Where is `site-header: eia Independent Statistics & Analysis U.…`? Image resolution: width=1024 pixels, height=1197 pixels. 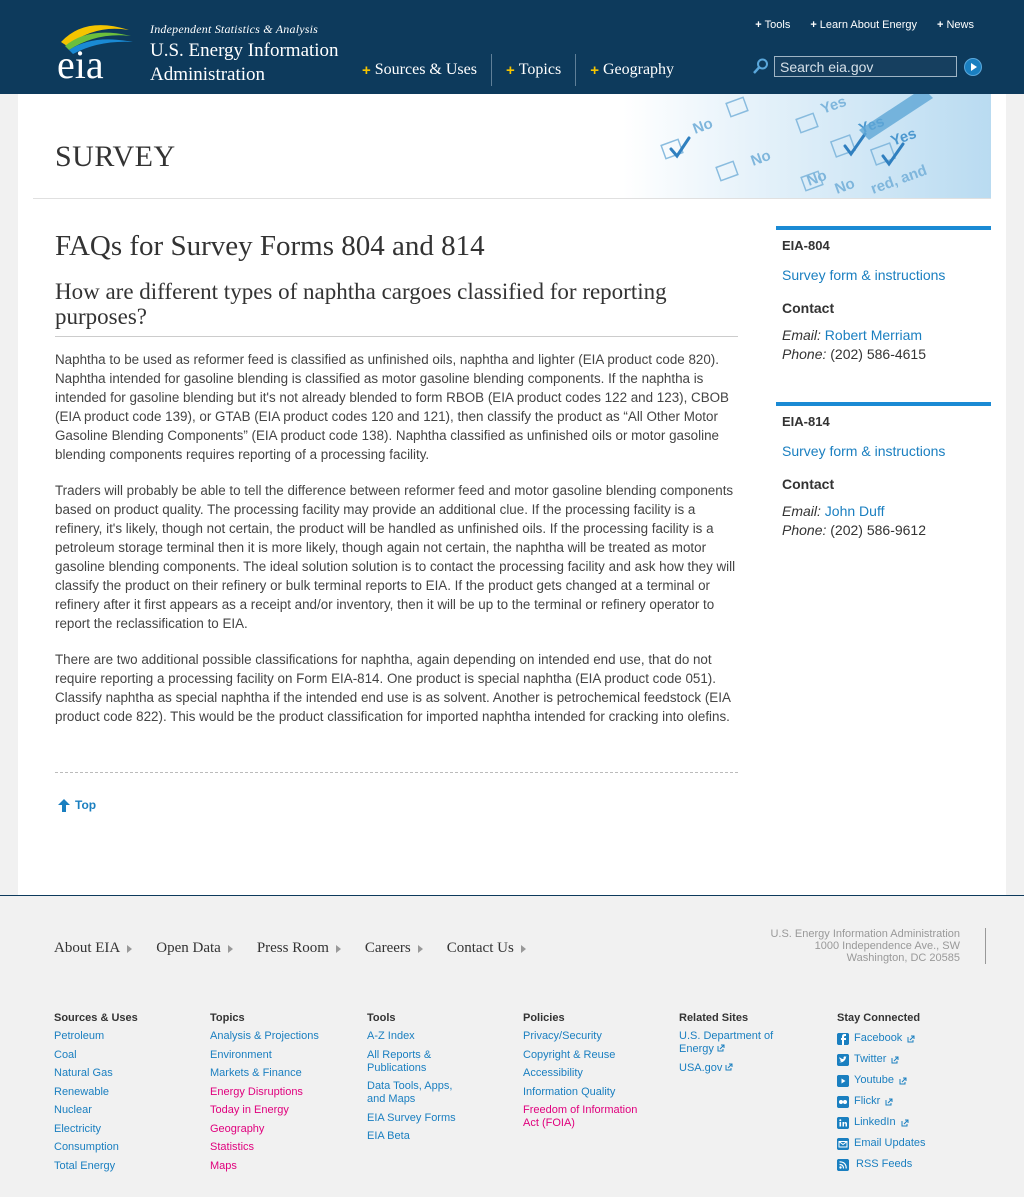
site-header: eia Independent Statistics & Analysis U.… is located at coordinates (512, 47).